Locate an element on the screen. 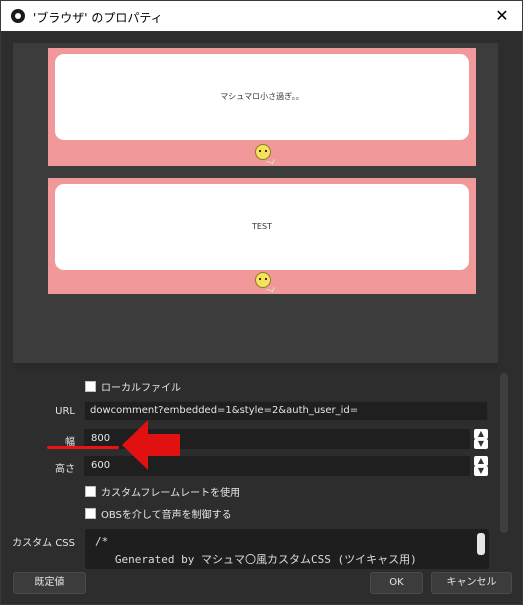  custom-css-editor: /* Generated by マシュマ〇風カスタムCSS (ツイキャス用) is located at coordinates (287, 549).